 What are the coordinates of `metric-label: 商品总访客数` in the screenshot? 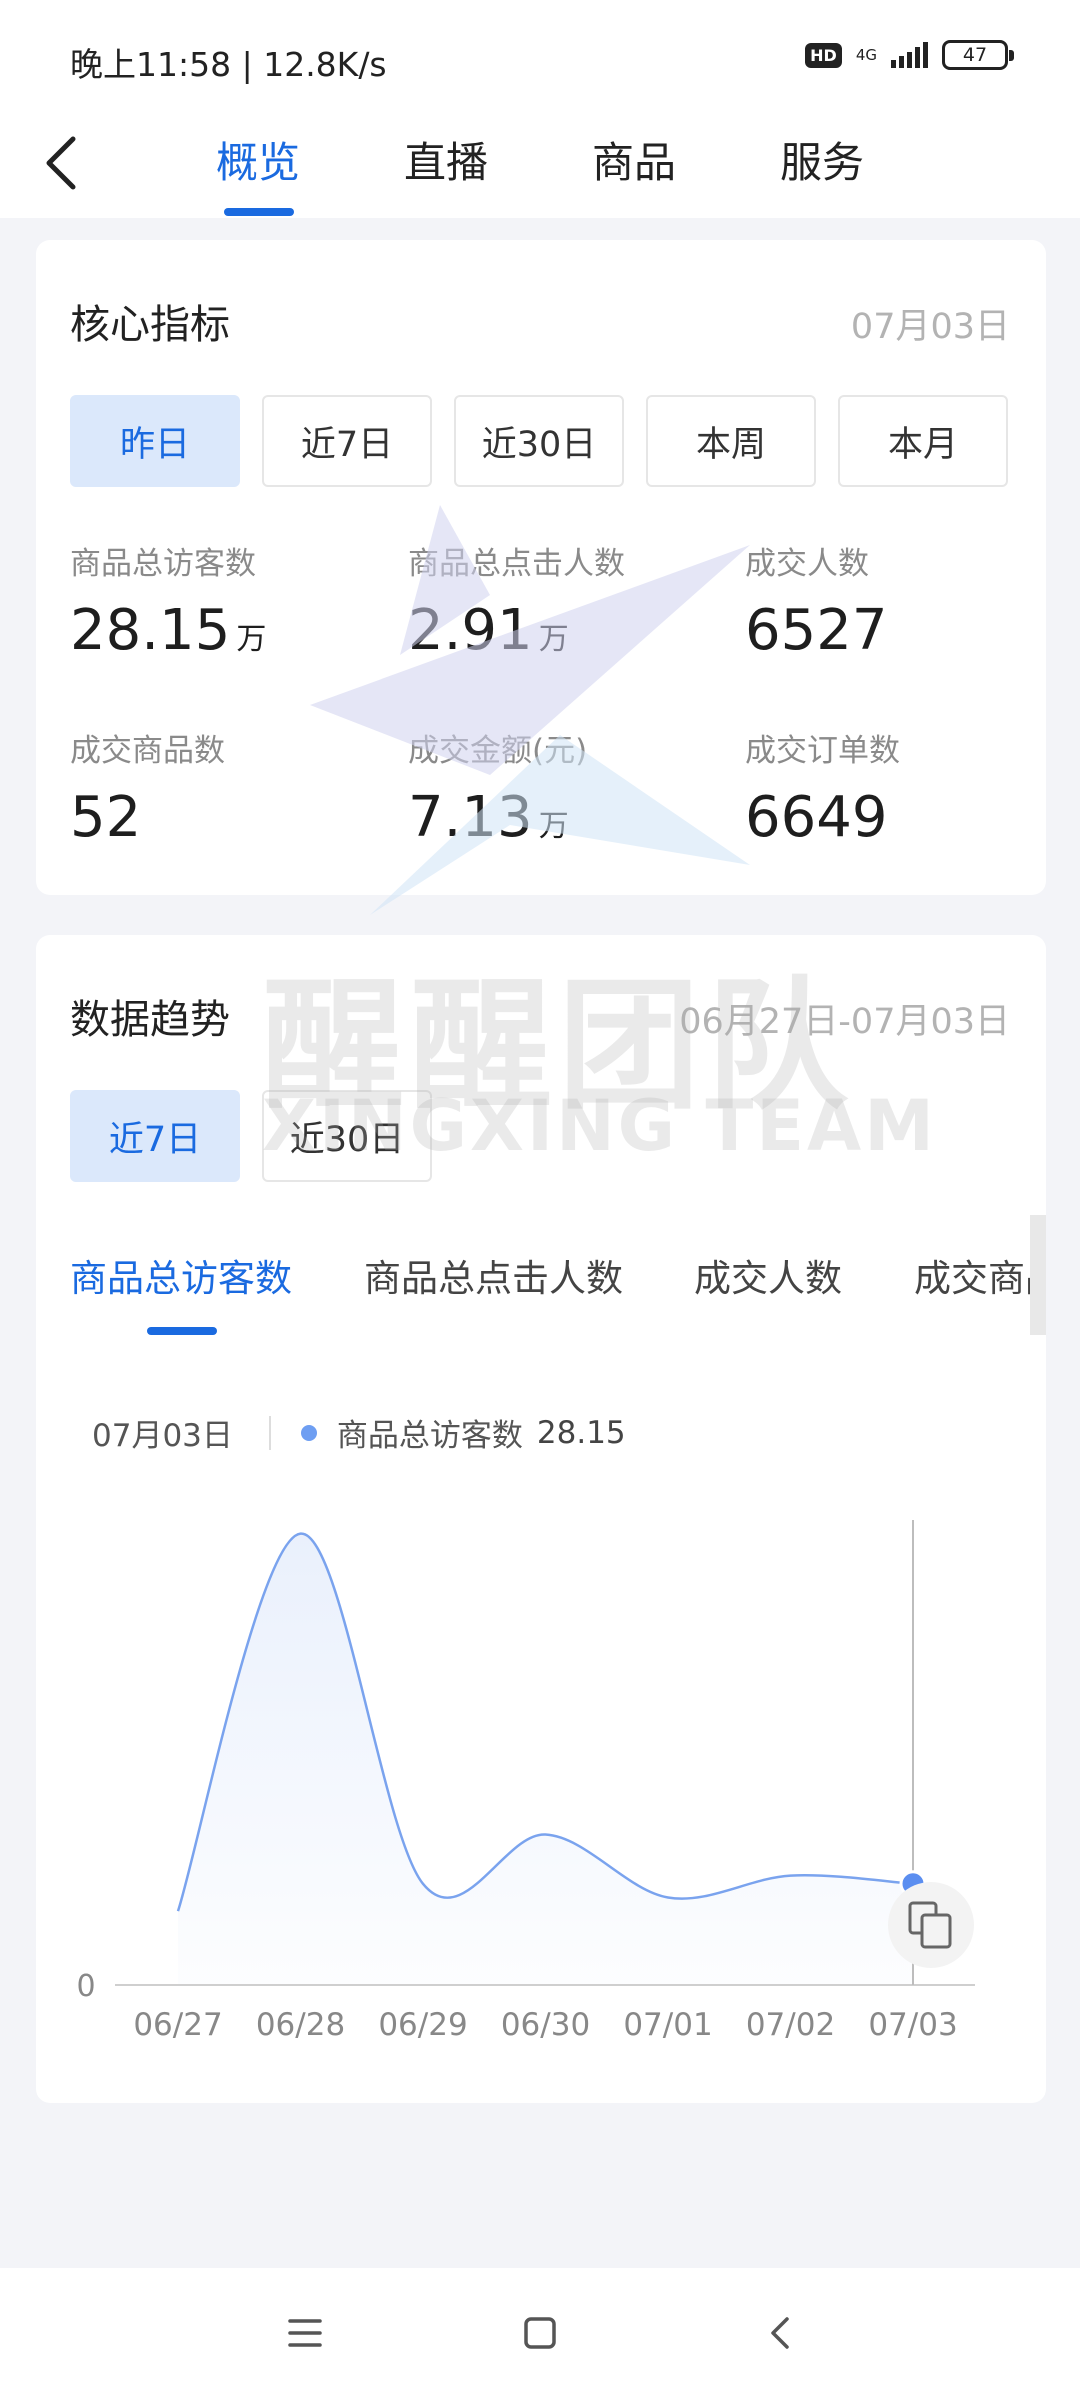 It's located at (163, 564).